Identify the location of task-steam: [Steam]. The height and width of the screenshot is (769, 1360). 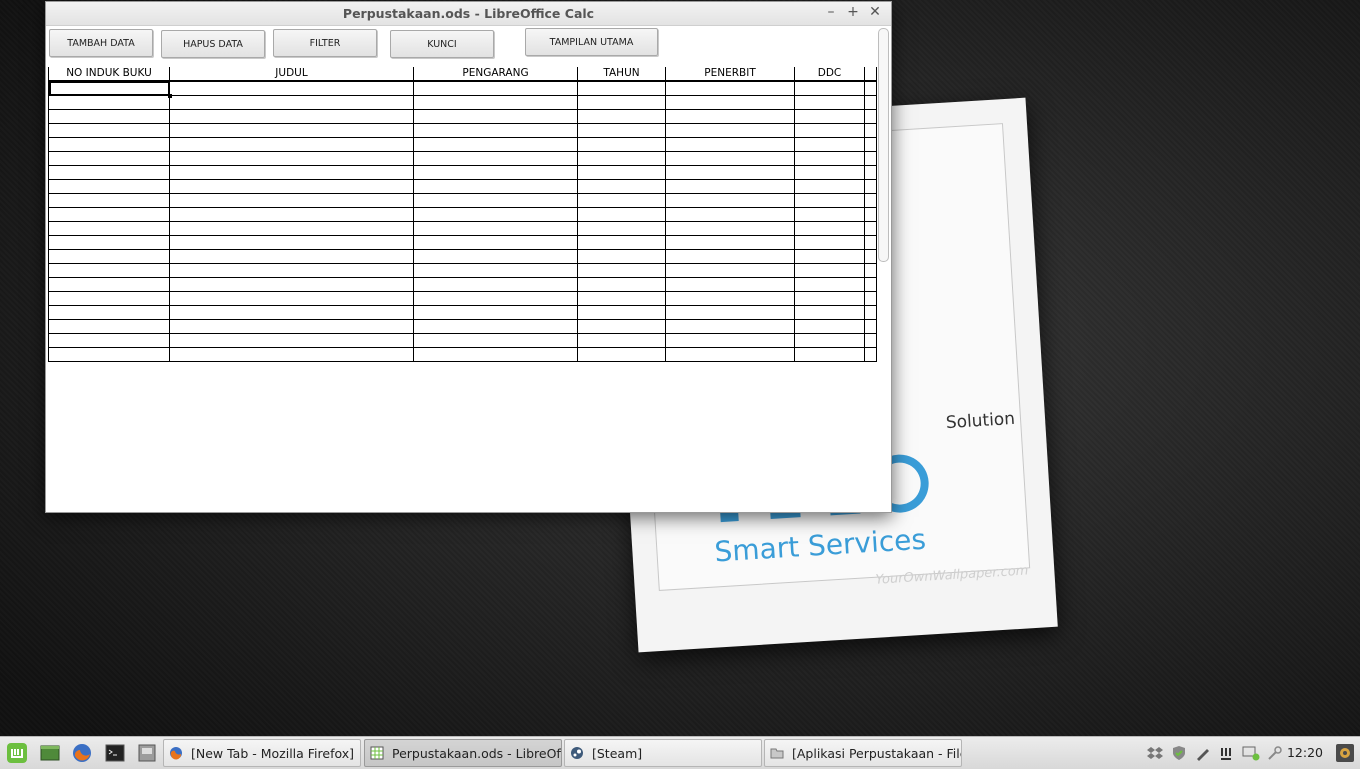
(663, 753).